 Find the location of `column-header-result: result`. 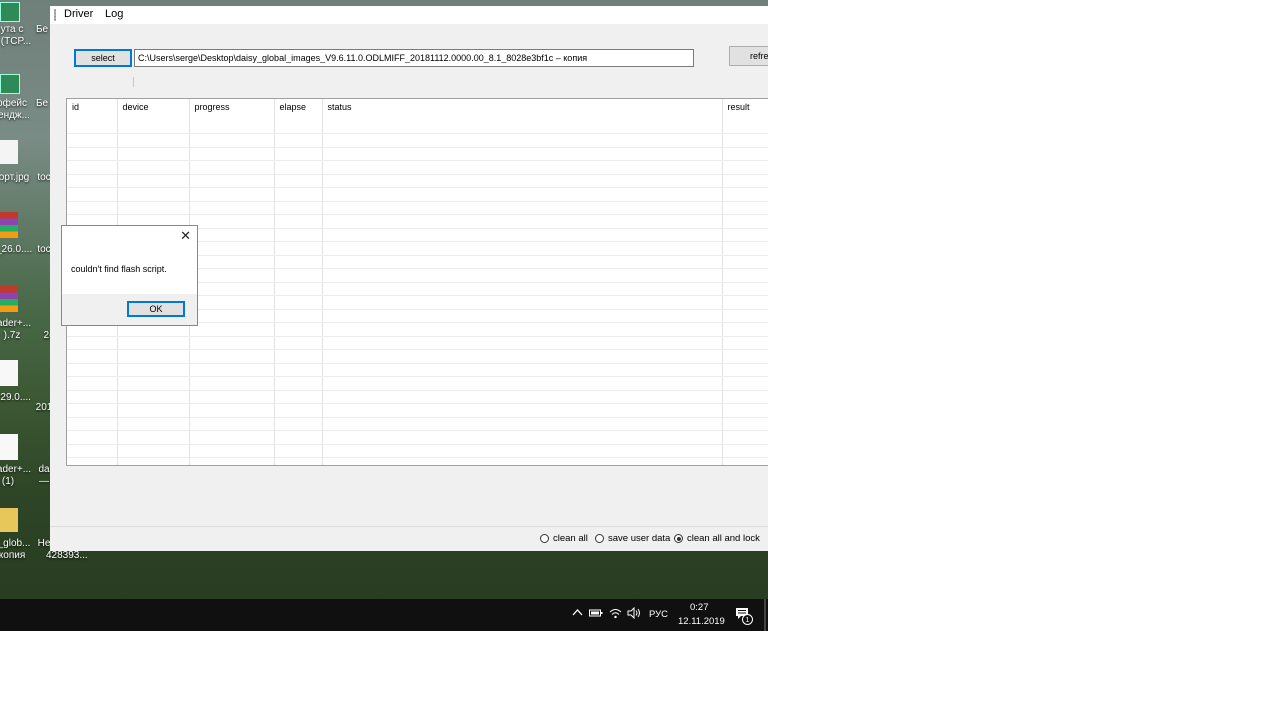

column-header-result: result is located at coordinates (745, 116).